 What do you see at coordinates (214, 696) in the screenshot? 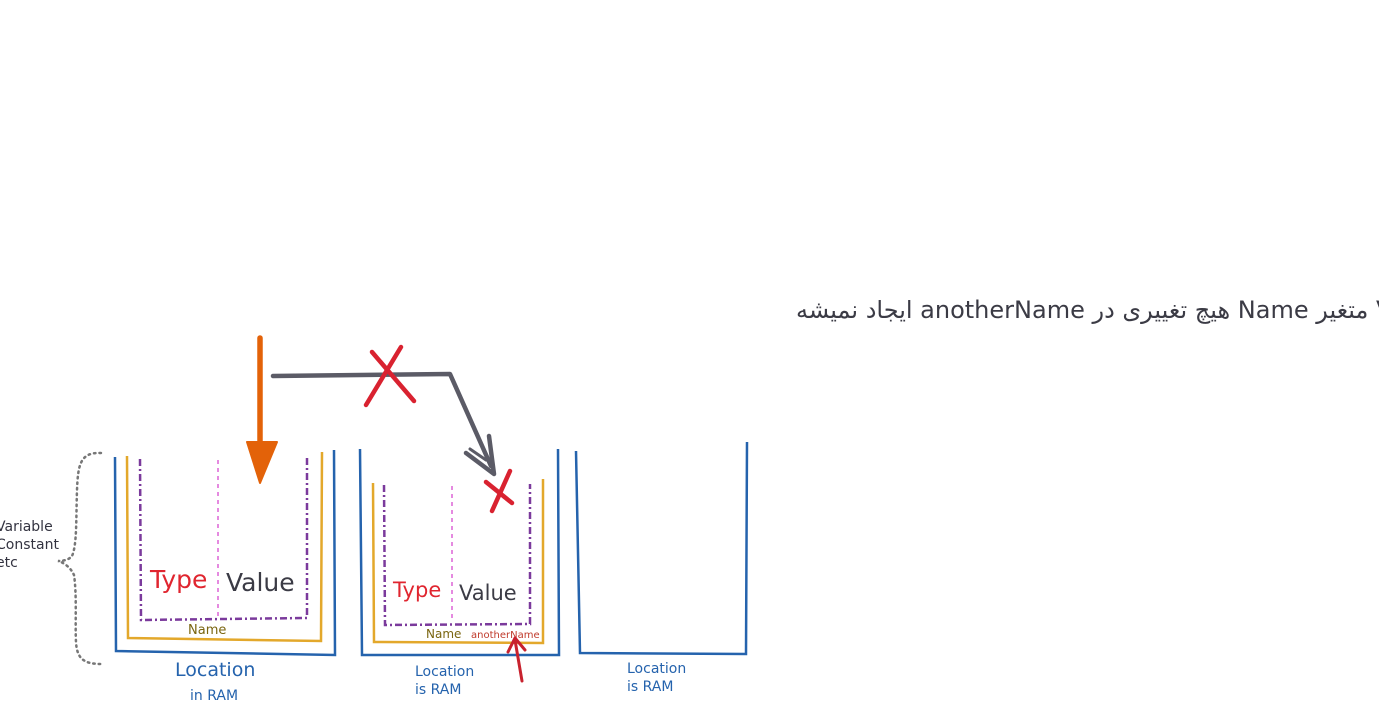
I see `location-sublabel-1: in RAM` at bounding box center [214, 696].